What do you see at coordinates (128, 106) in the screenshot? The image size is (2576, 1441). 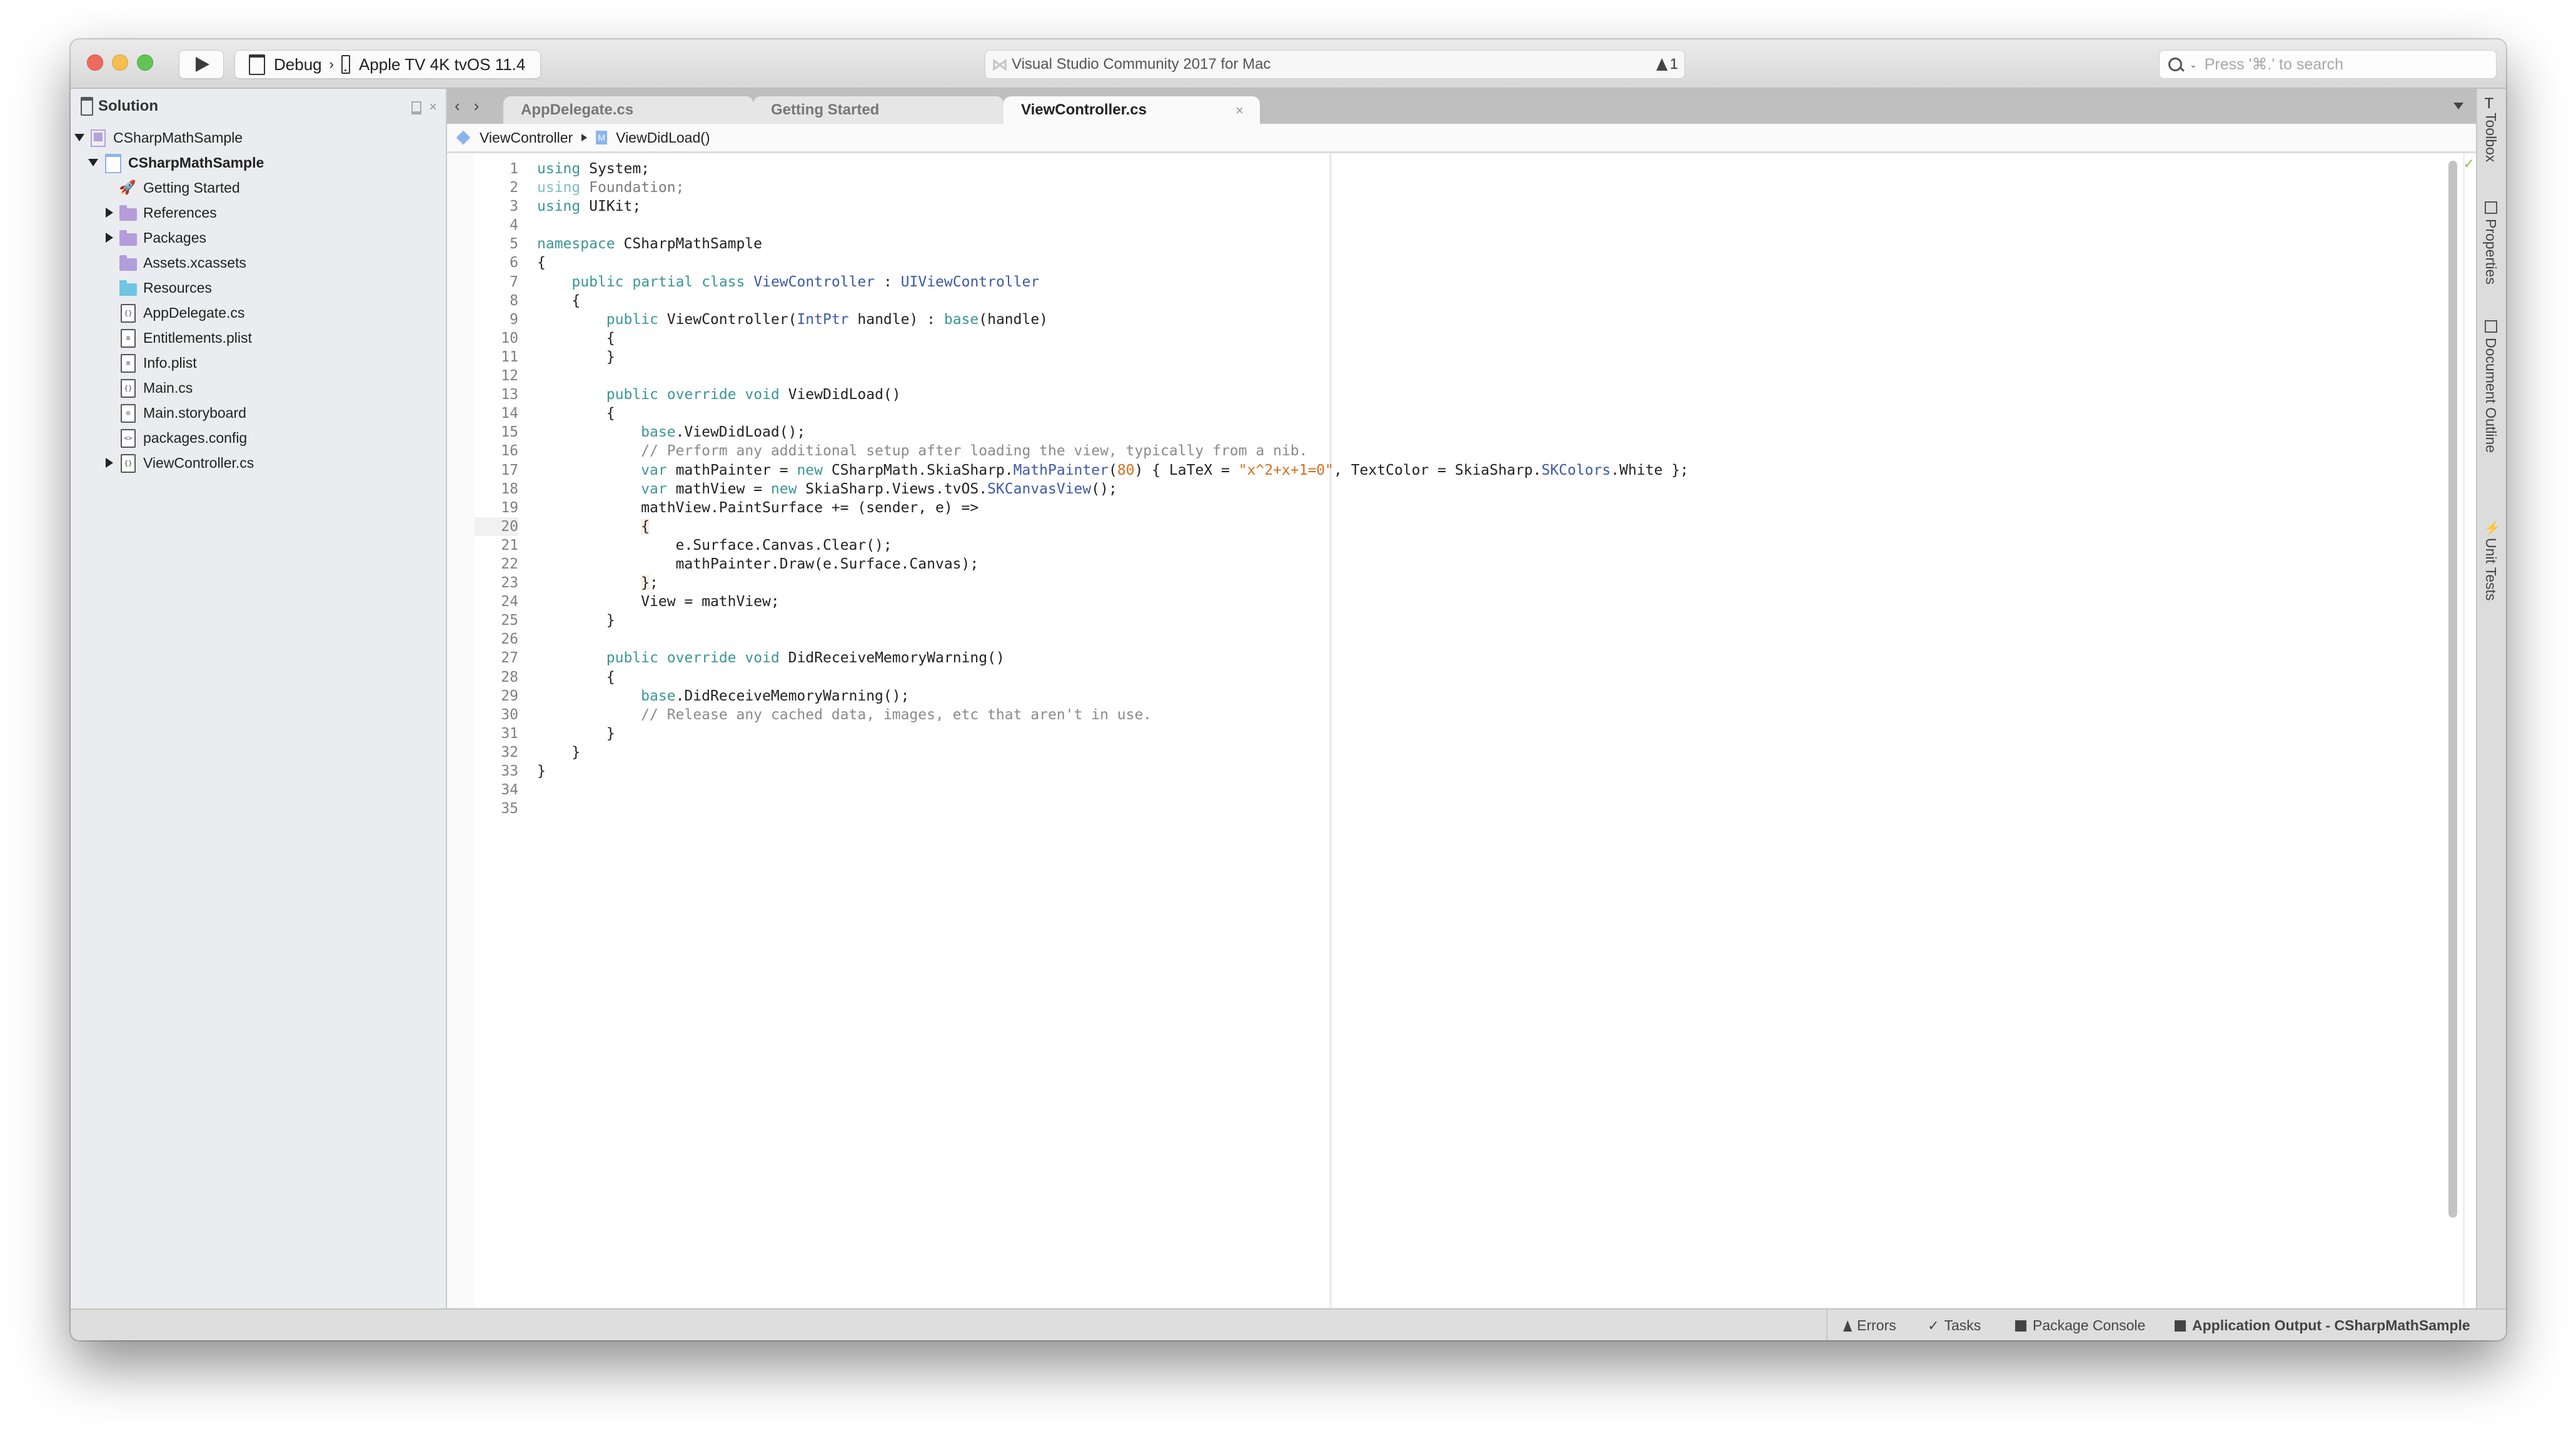 I see `solution-pad-title: Solution` at bounding box center [128, 106].